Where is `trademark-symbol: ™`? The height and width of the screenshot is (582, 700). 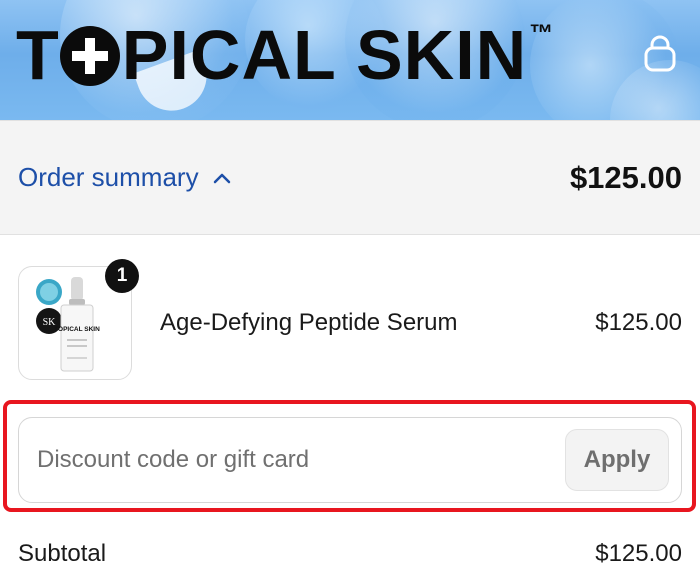
trademark-symbol: ™ is located at coordinates (542, 33).